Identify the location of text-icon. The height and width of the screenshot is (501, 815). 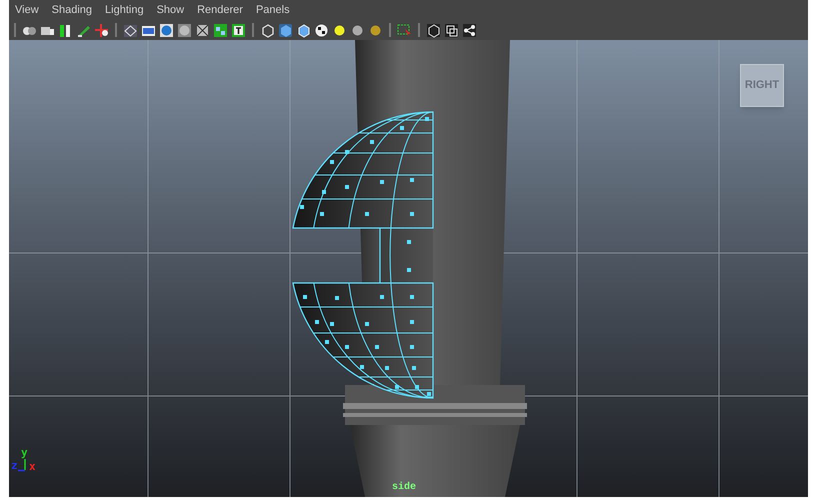
(238, 30).